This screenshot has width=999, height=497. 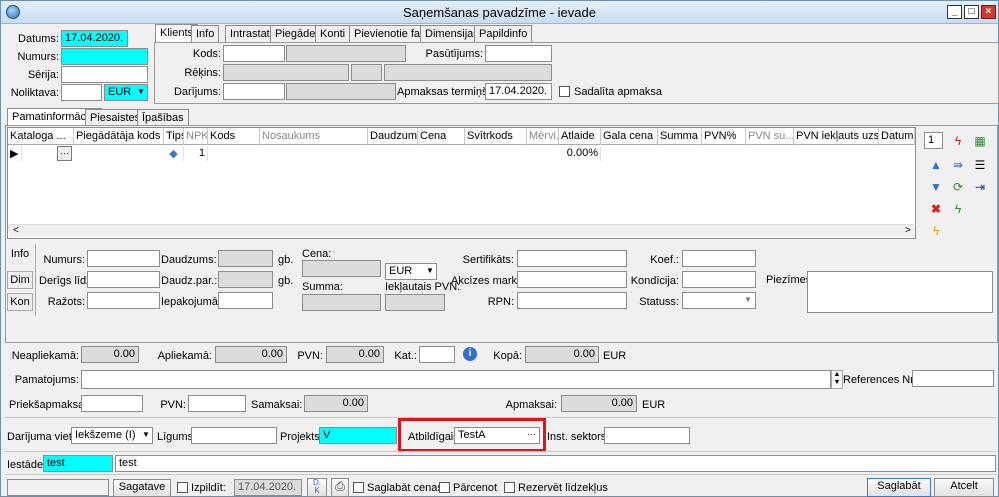 What do you see at coordinates (441, 136) in the screenshot?
I see `col-cena: Cena` at bounding box center [441, 136].